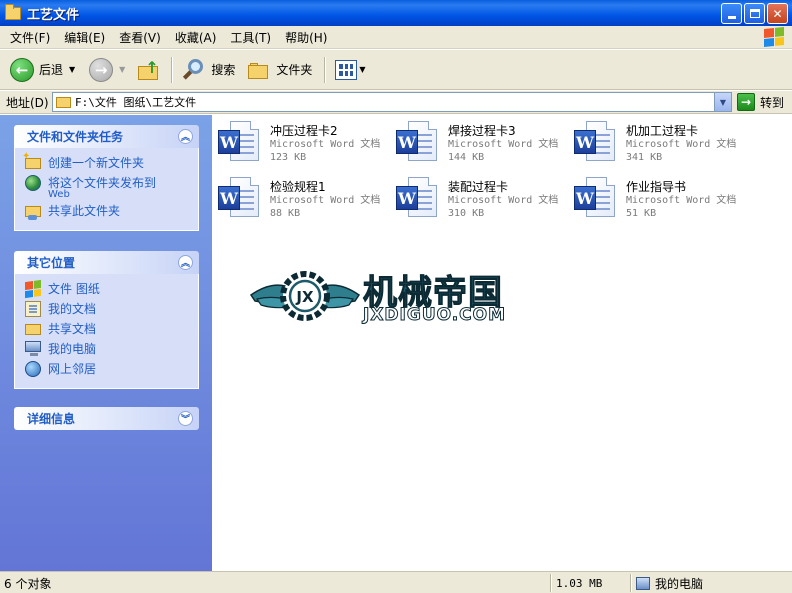 The image size is (792, 593). I want to click on menu-view: 查看(V), so click(140, 37).